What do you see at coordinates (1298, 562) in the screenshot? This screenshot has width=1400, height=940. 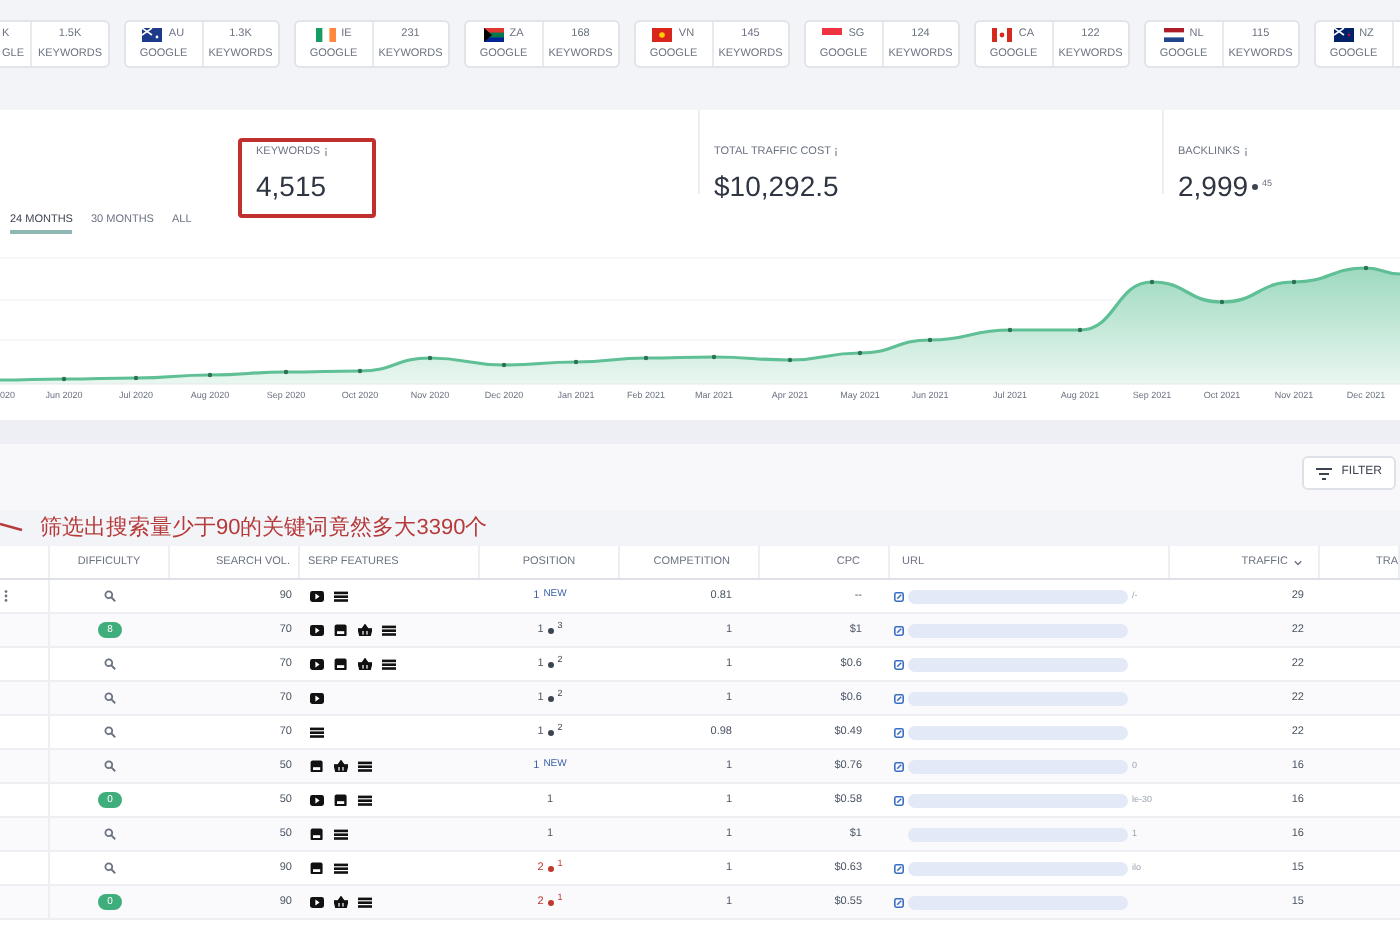 I see `sort-caret-icon` at bounding box center [1298, 562].